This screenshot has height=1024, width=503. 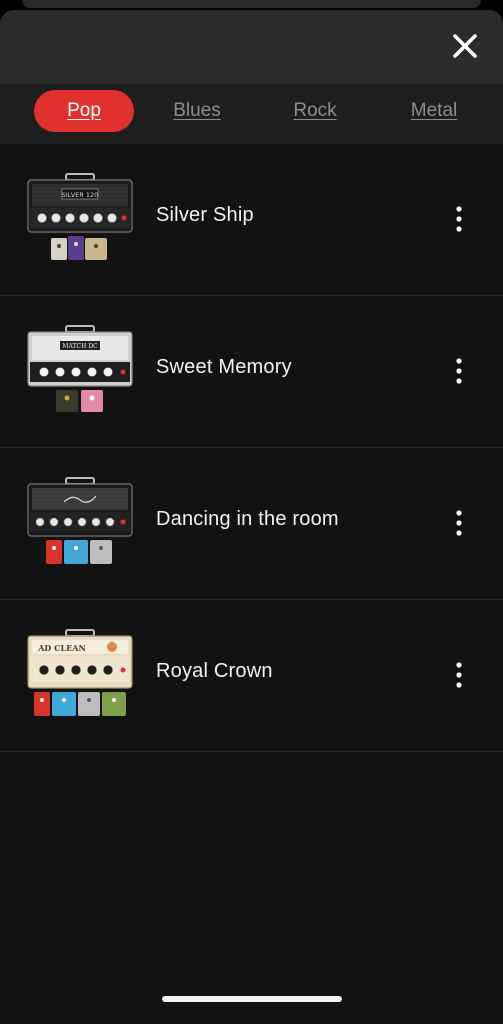 I want to click on preset-name: Sweet Memory, so click(x=224, y=367).